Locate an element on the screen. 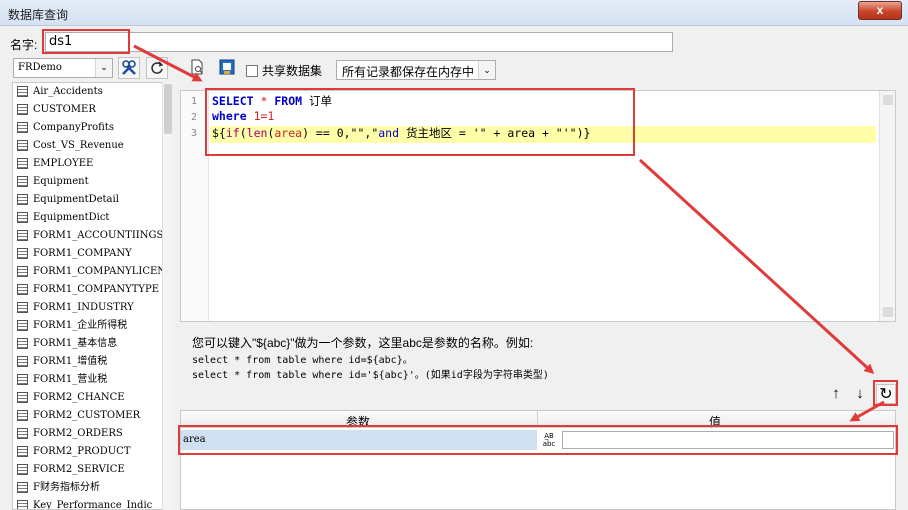 The height and width of the screenshot is (510, 908). table-name: Air_Accidents is located at coordinates (68, 91).